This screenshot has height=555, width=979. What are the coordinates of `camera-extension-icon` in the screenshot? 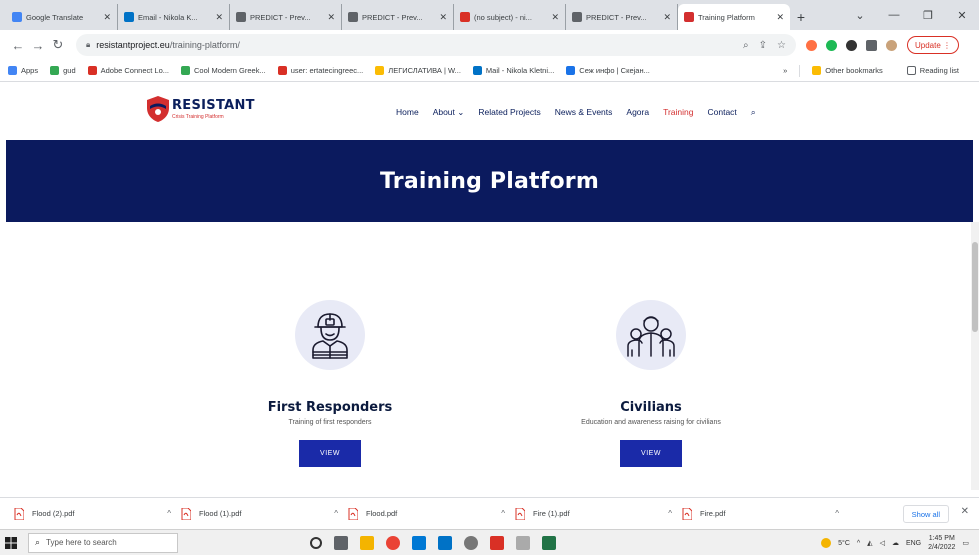 It's located at (851, 45).